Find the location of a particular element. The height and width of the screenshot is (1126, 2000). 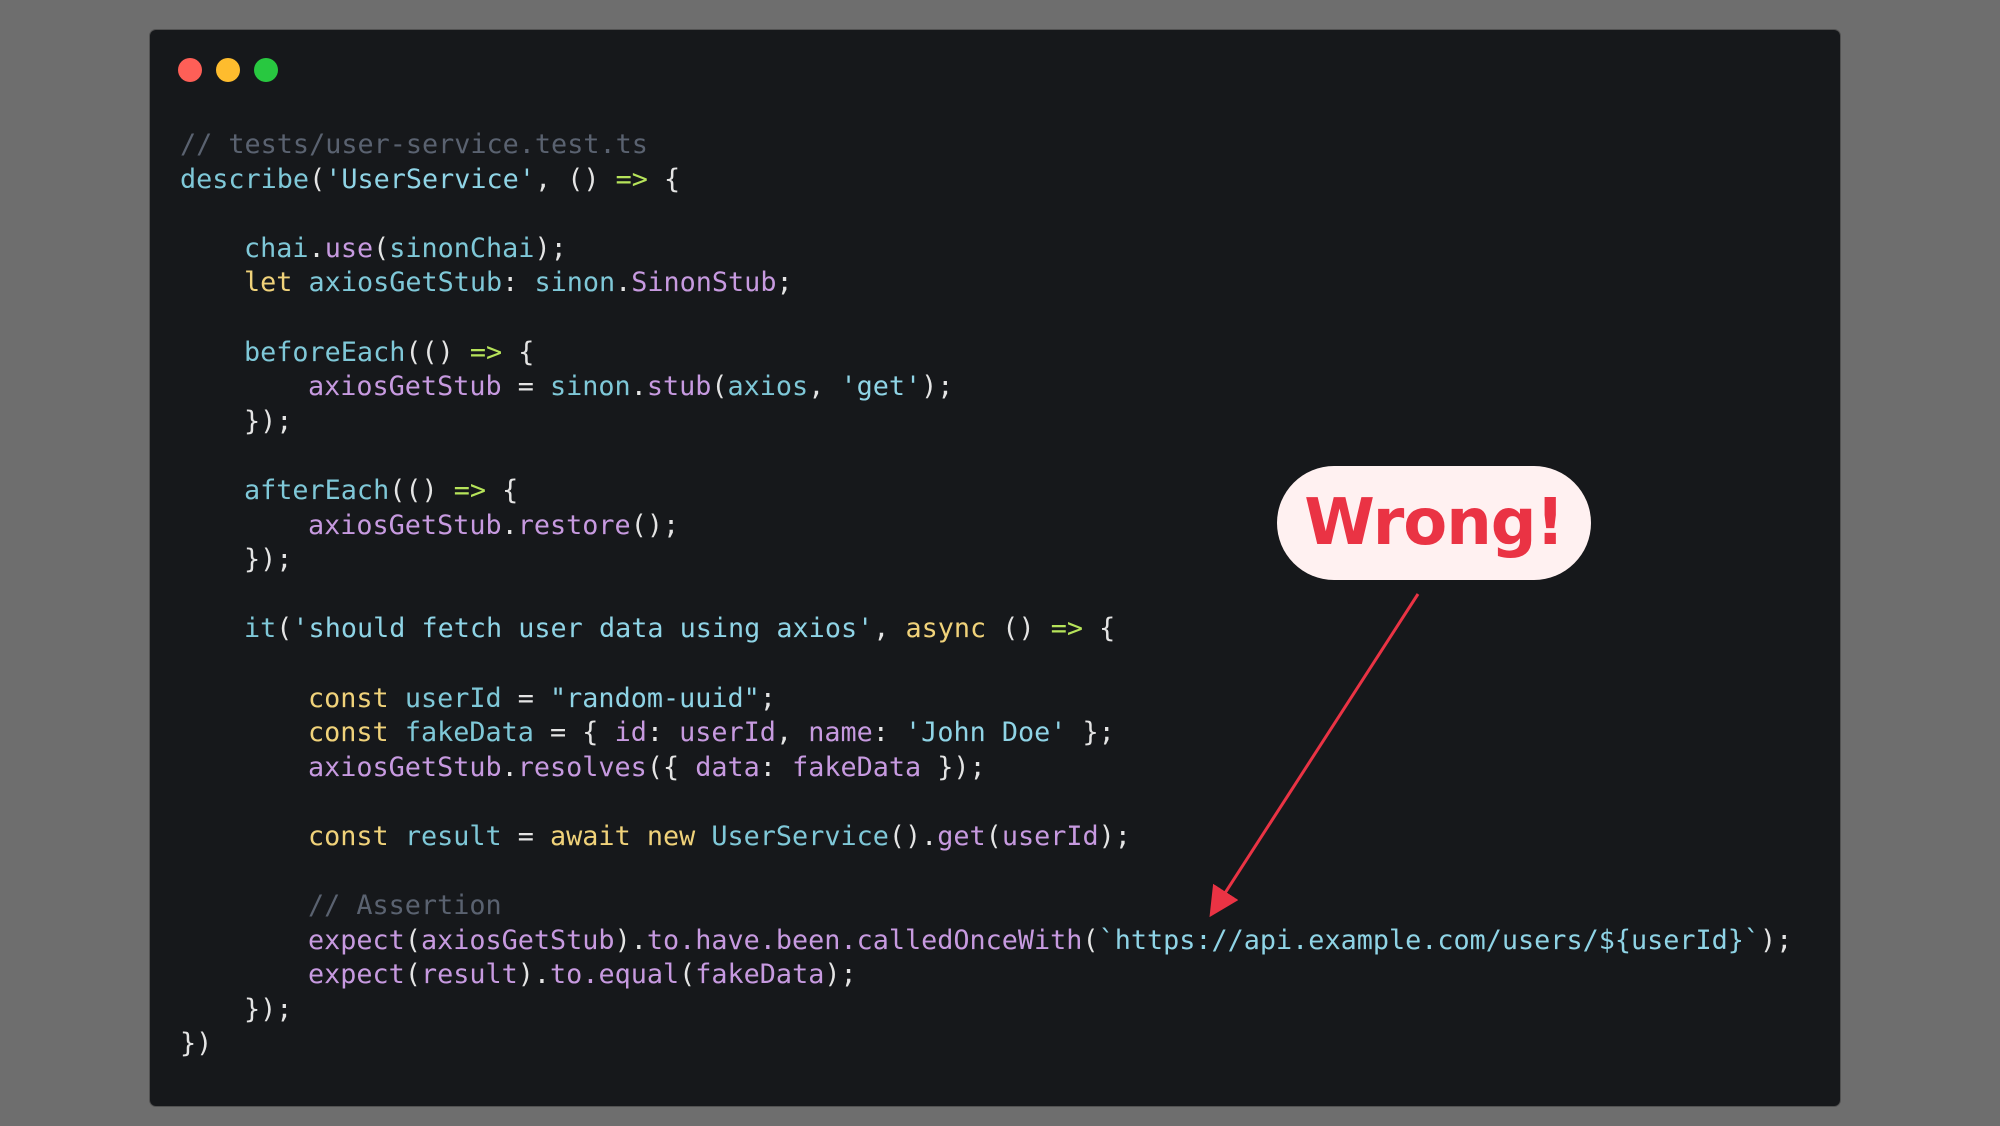

window-controls is located at coordinates (228, 70).